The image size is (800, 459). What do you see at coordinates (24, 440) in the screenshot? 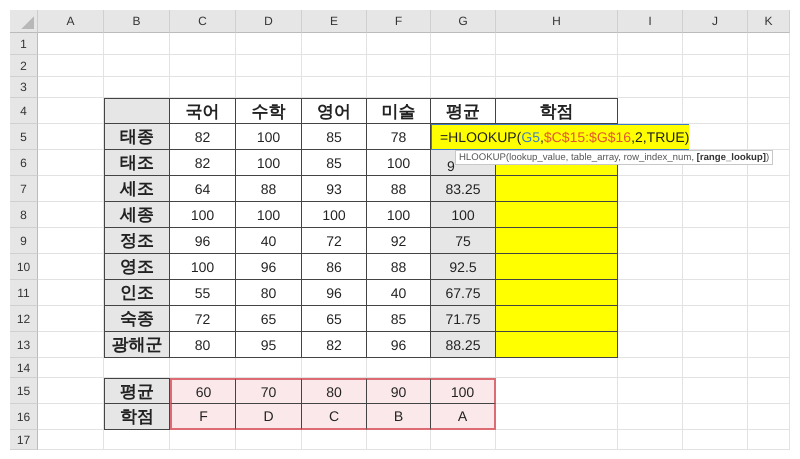
I see `row-header: 17` at bounding box center [24, 440].